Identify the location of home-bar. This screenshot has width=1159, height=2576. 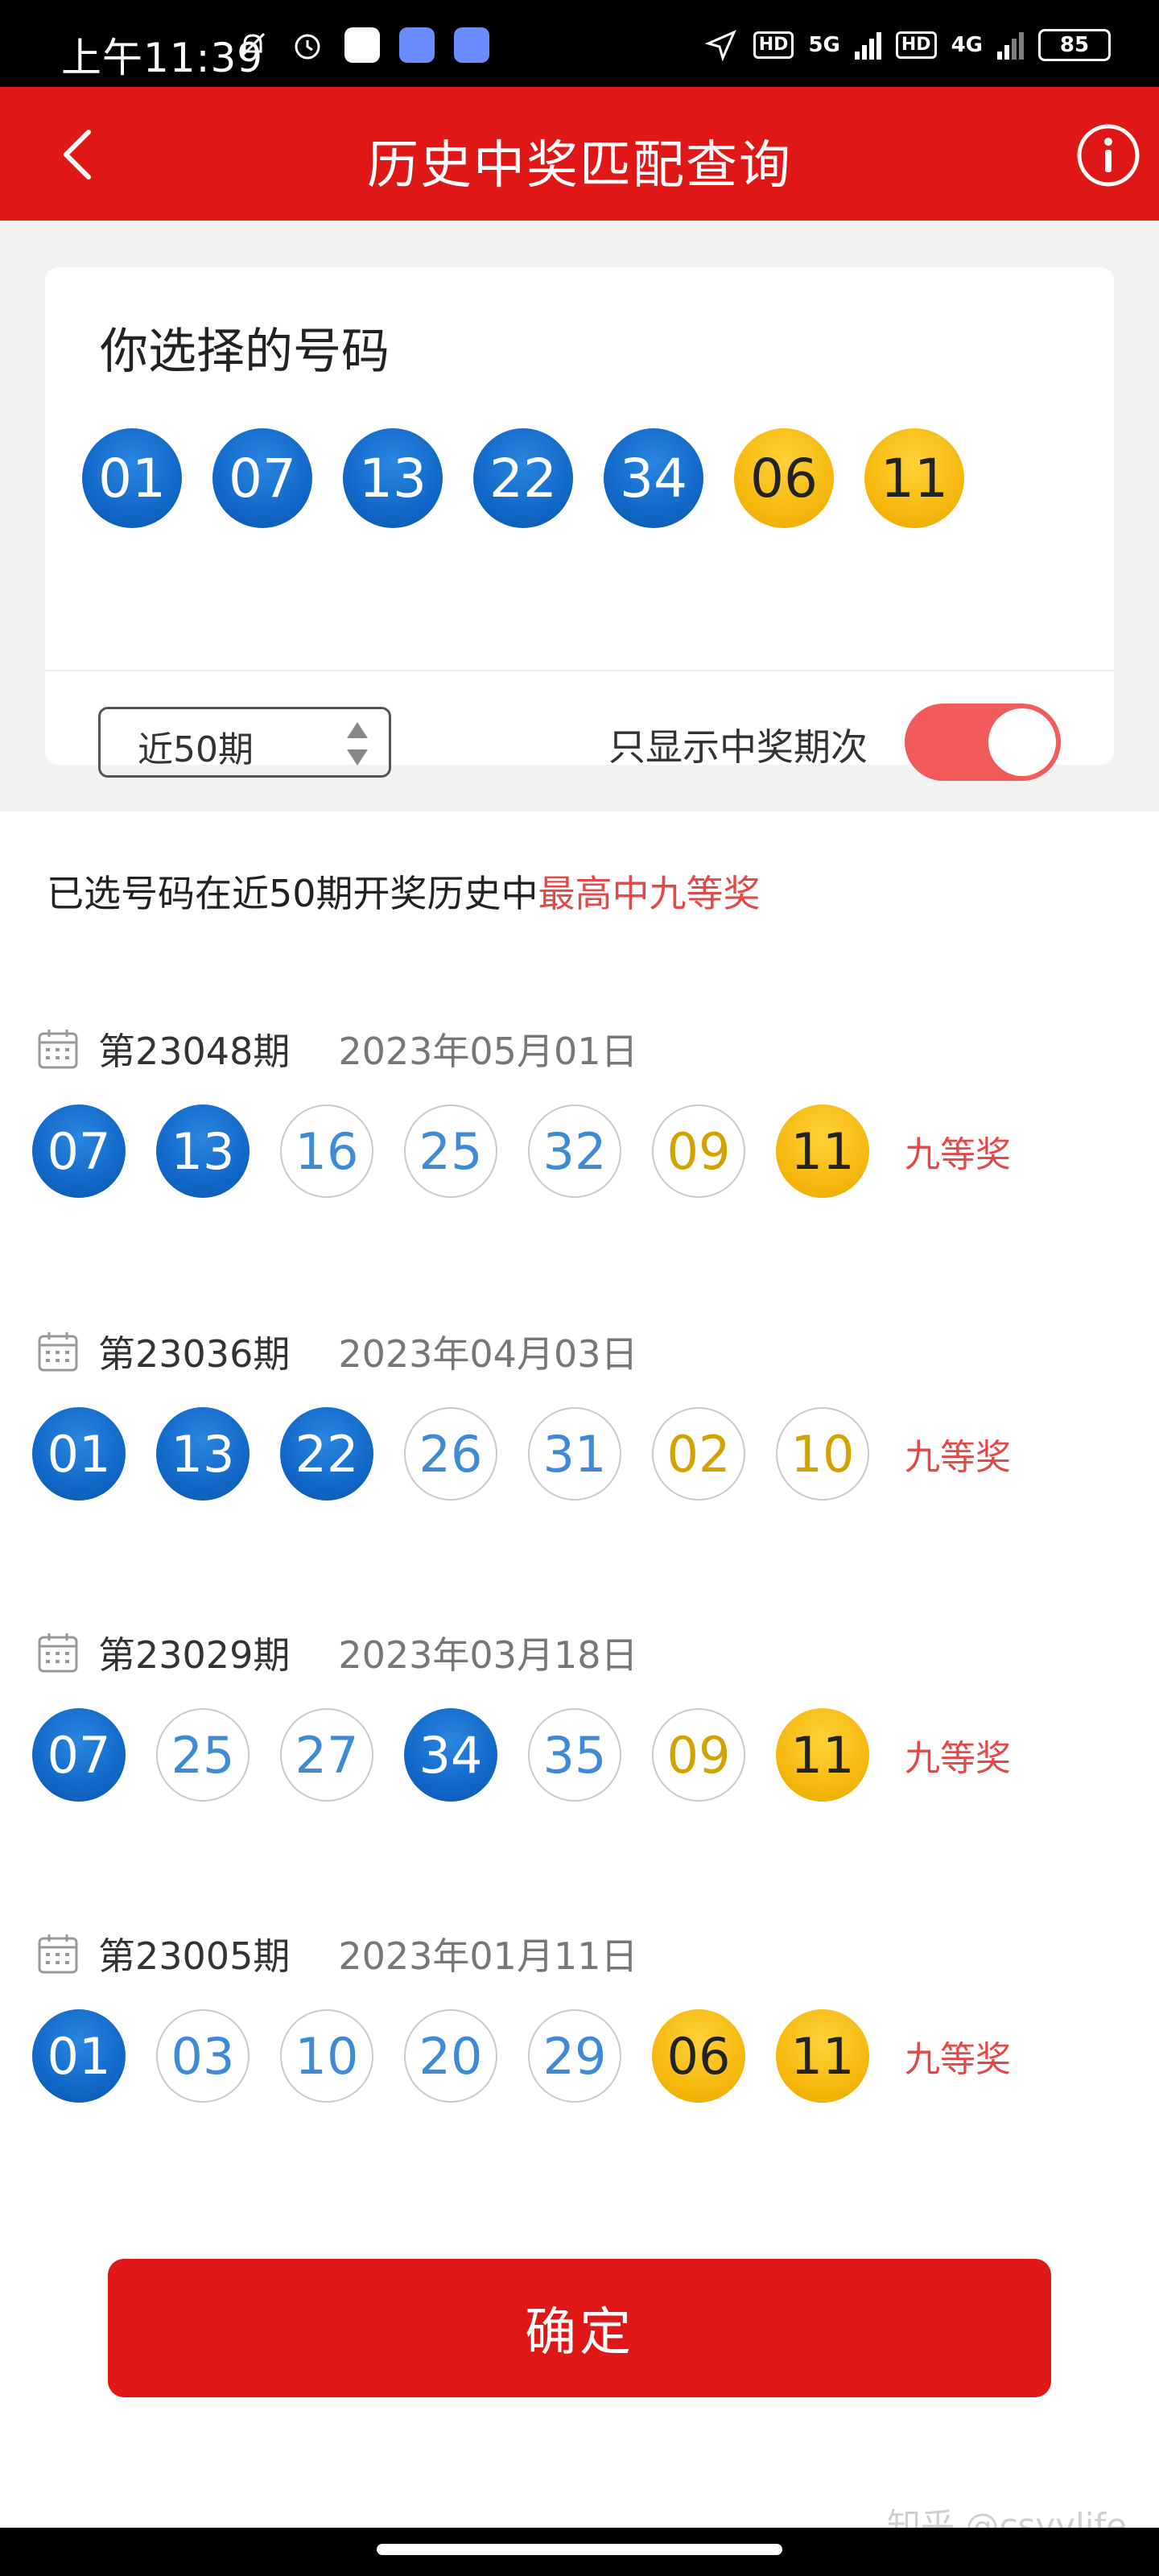
(579, 2549).